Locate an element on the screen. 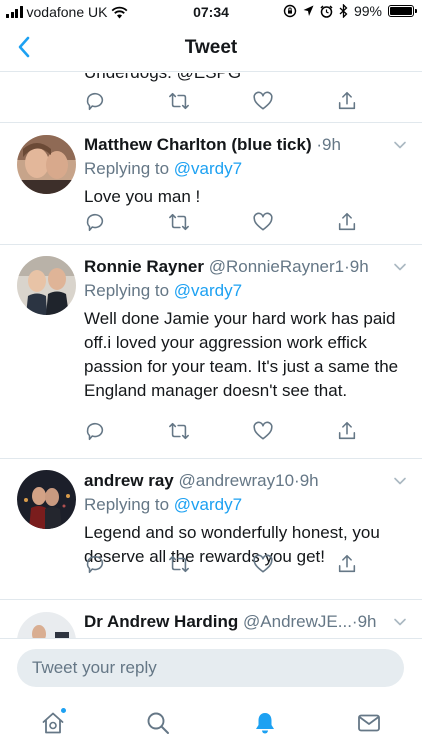 The height and width of the screenshot is (750, 422). notifications-icon is located at coordinates (265, 723).